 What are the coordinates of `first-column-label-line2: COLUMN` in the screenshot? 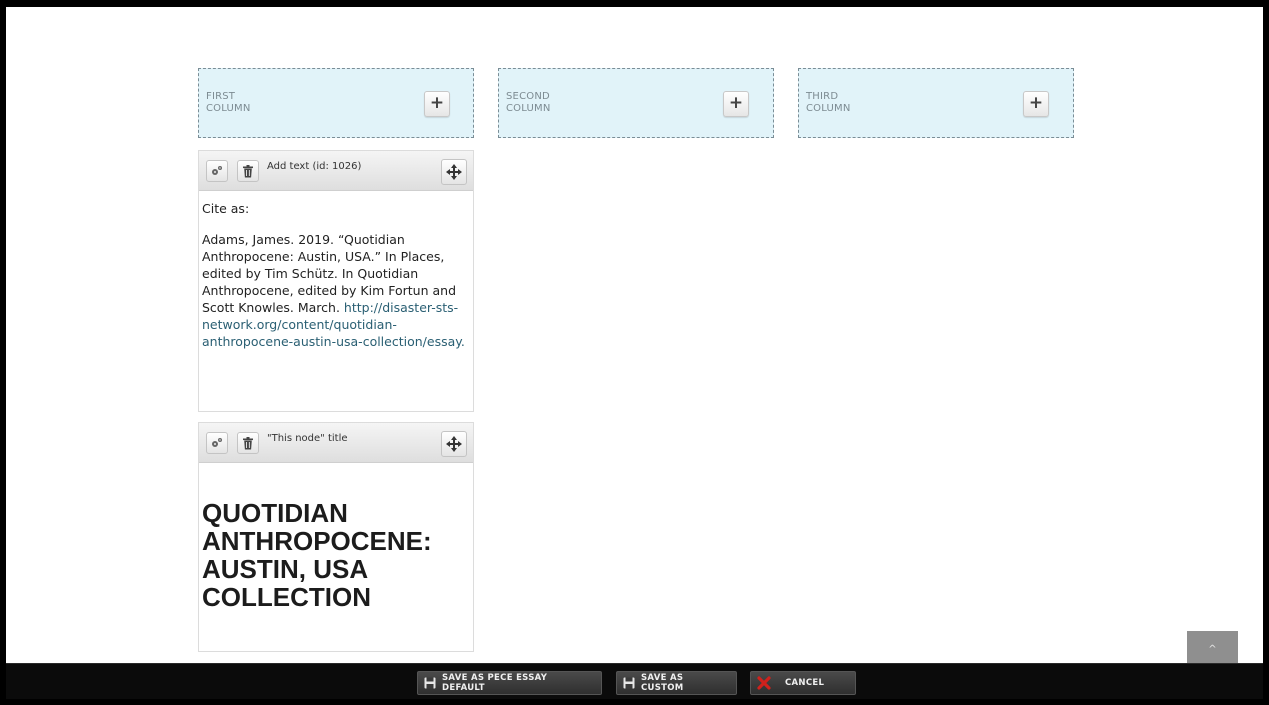 It's located at (228, 108).